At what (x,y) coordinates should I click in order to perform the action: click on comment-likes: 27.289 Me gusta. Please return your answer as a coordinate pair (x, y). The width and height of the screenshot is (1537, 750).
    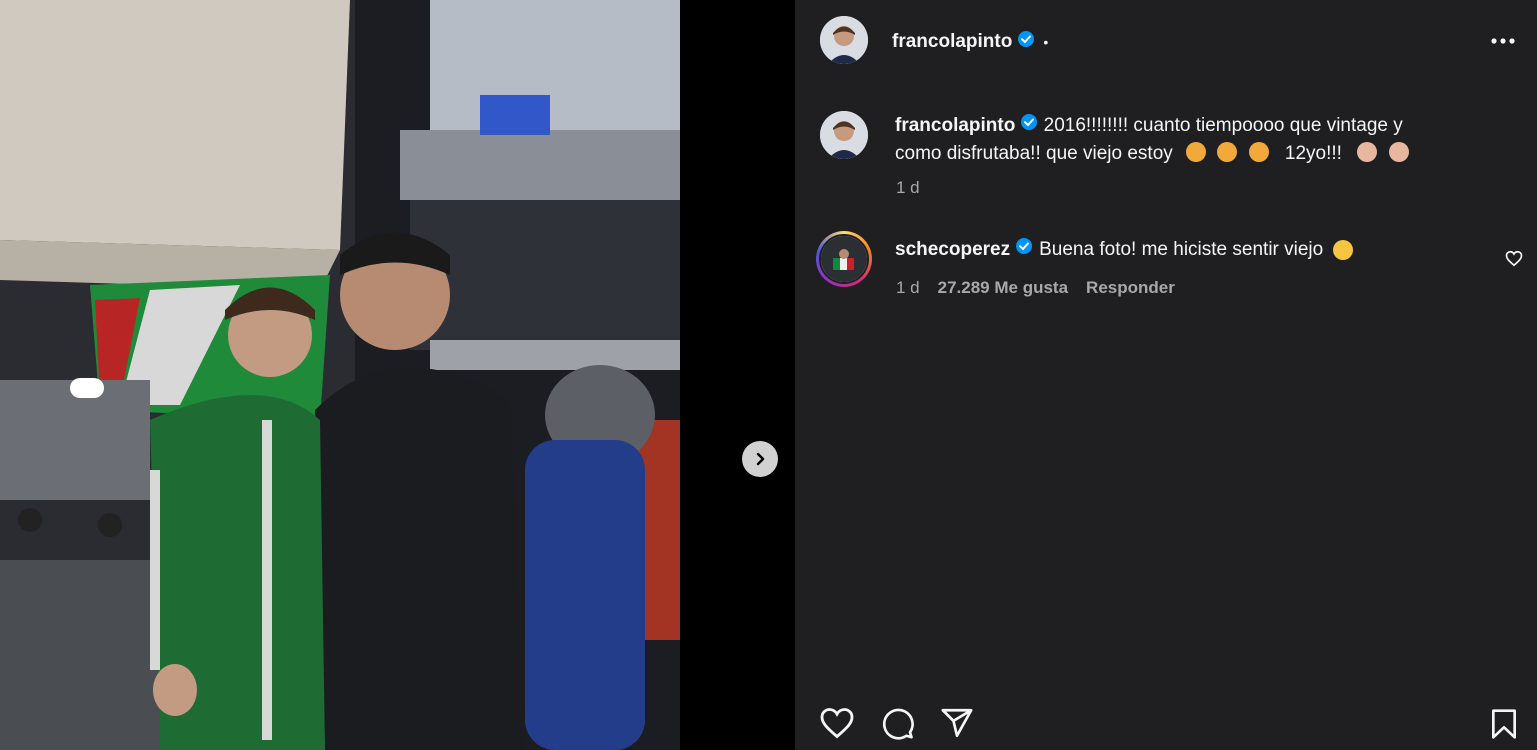
    Looking at the image, I should click on (1003, 288).